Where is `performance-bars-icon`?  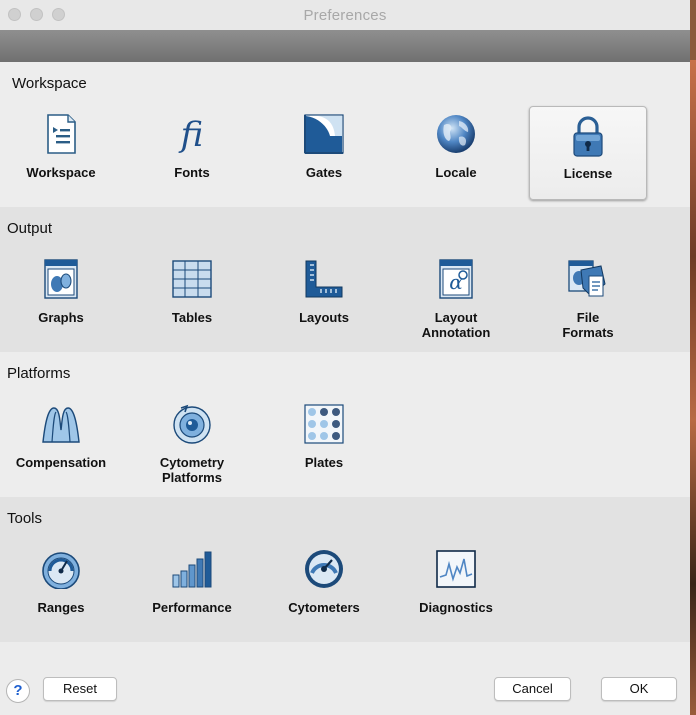
performance-bars-icon is located at coordinates (192, 569).